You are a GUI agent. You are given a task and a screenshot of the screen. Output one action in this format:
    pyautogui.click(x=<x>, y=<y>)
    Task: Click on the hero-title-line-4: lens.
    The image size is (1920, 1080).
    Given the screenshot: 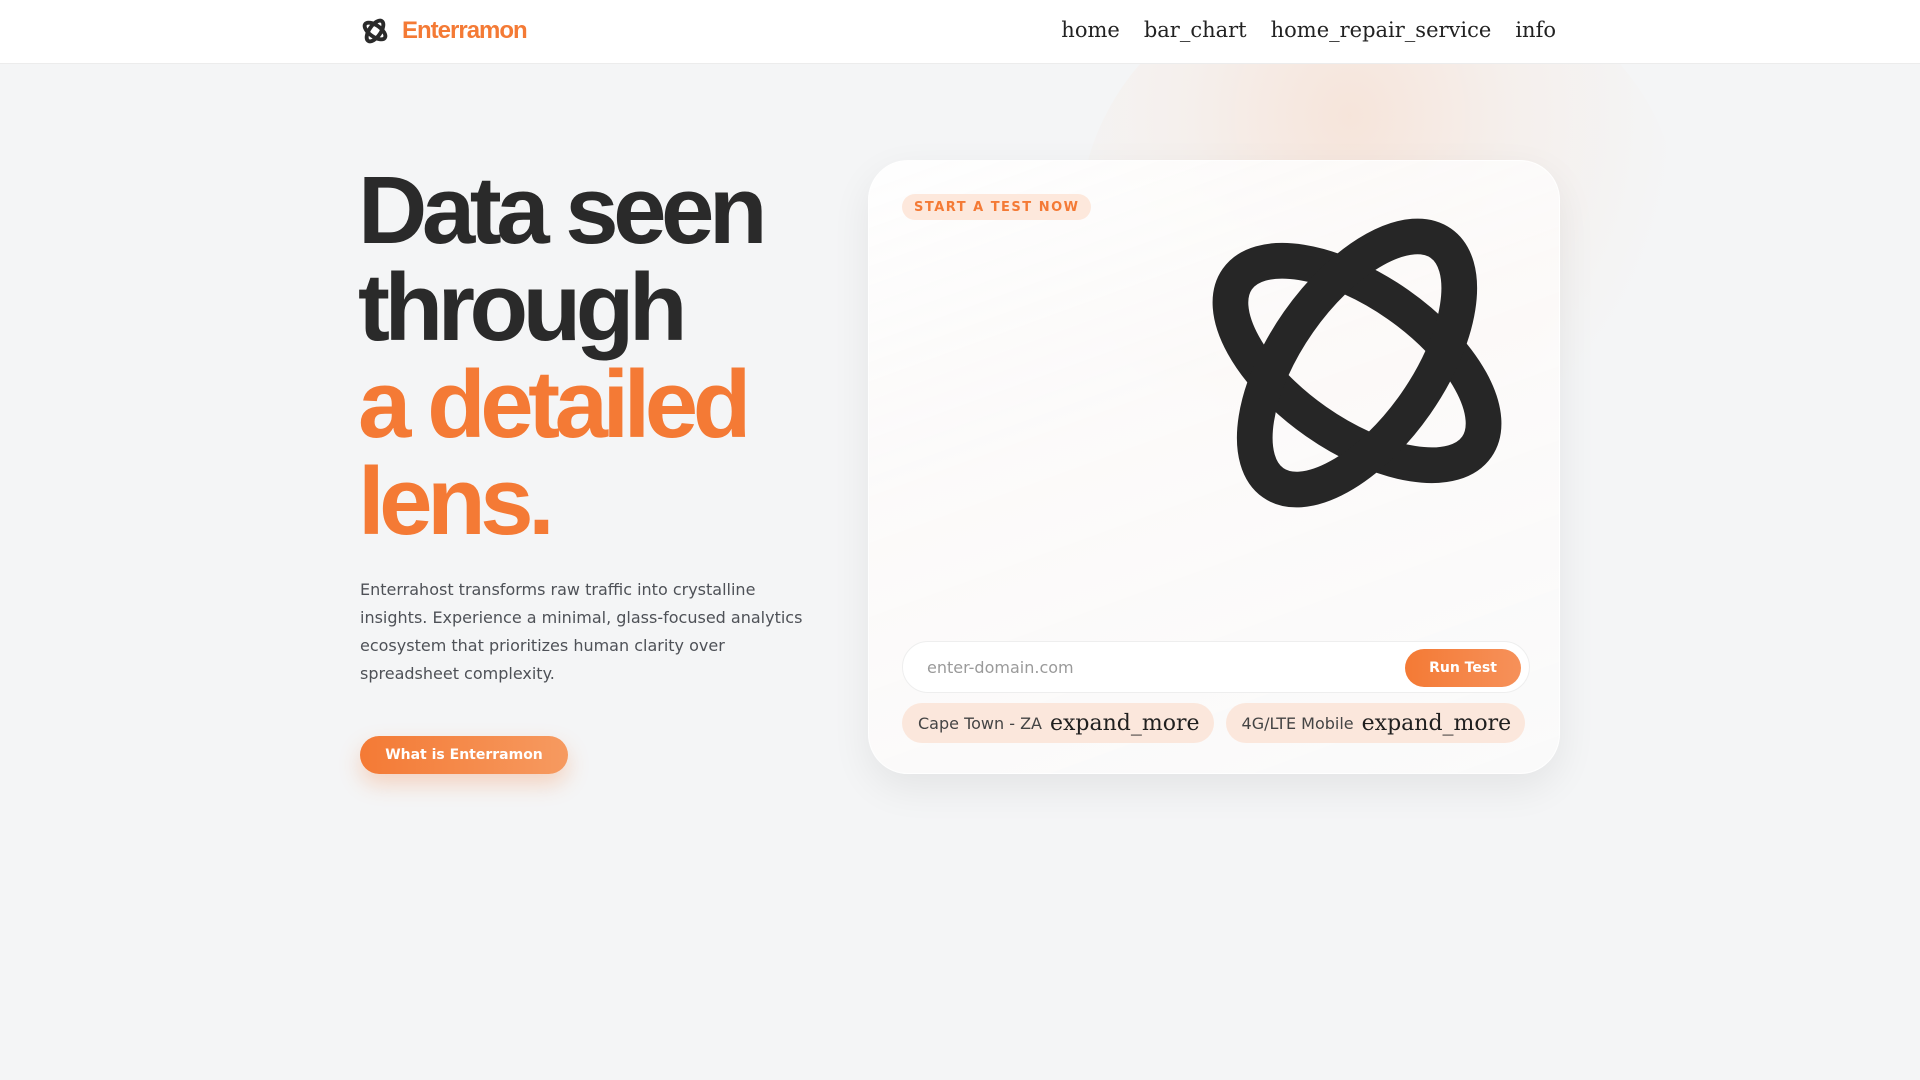 What is the action you would take?
    pyautogui.click(x=456, y=501)
    